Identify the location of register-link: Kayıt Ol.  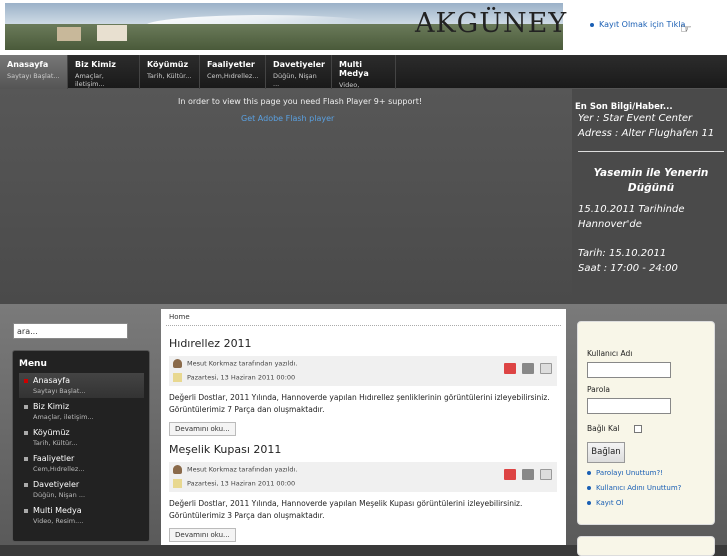
(634, 503).